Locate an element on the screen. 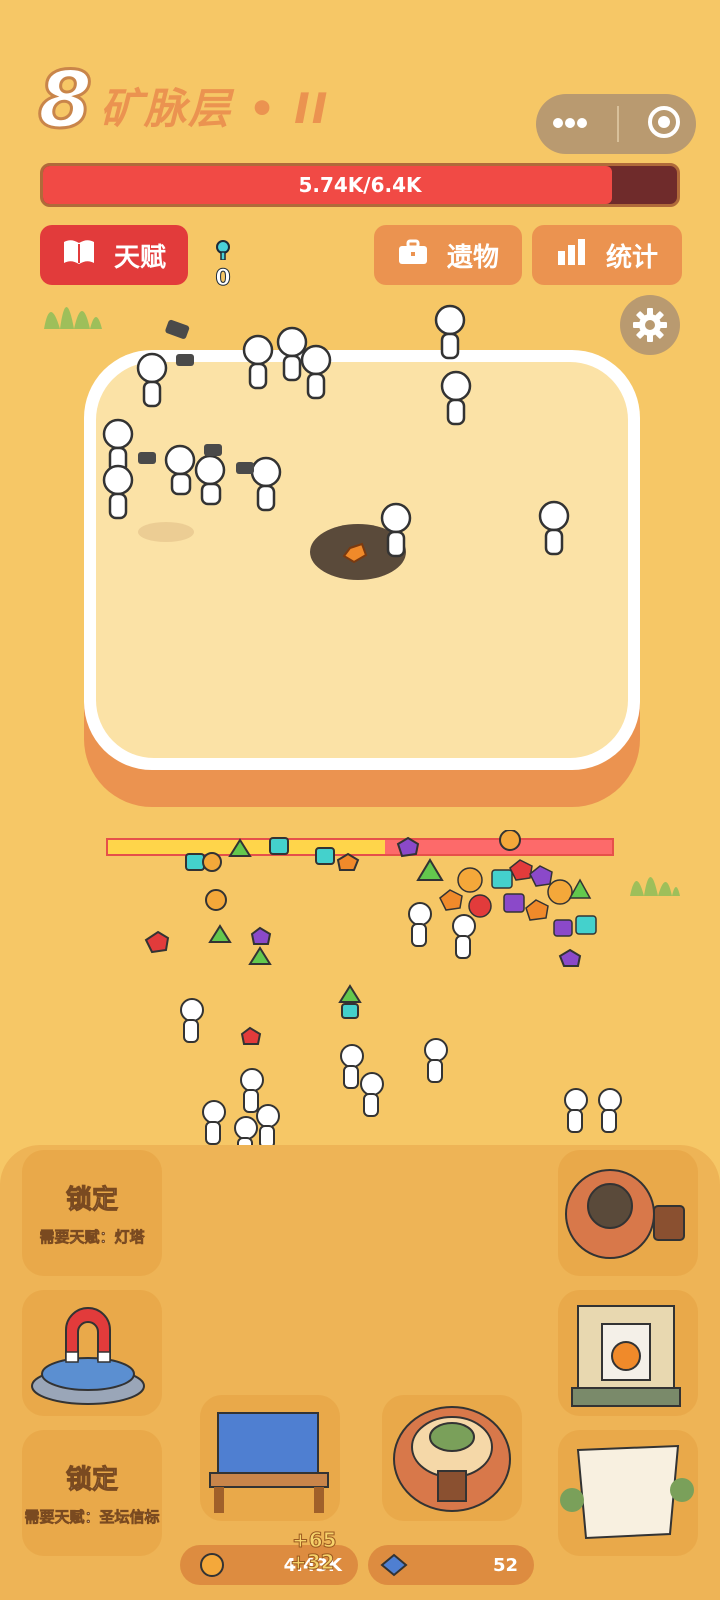  gain-popup: +65 is located at coordinates (315, 1540).